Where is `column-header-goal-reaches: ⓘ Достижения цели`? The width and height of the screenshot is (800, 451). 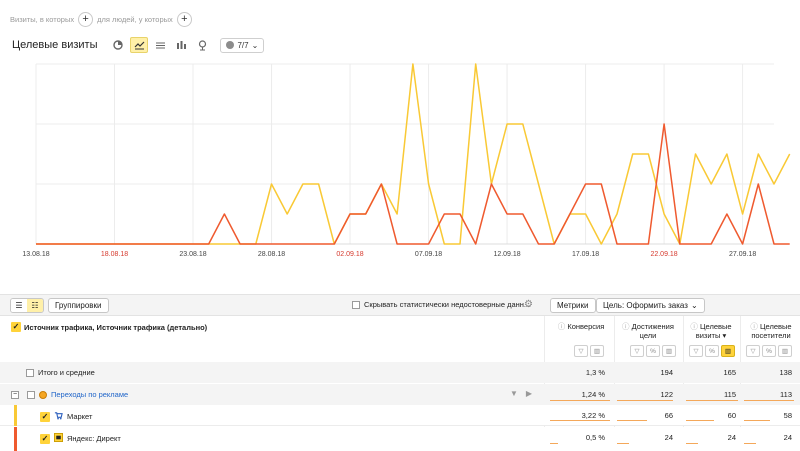
column-header-goal-reaches: ⓘ Достижения цели is located at coordinates (648, 331).